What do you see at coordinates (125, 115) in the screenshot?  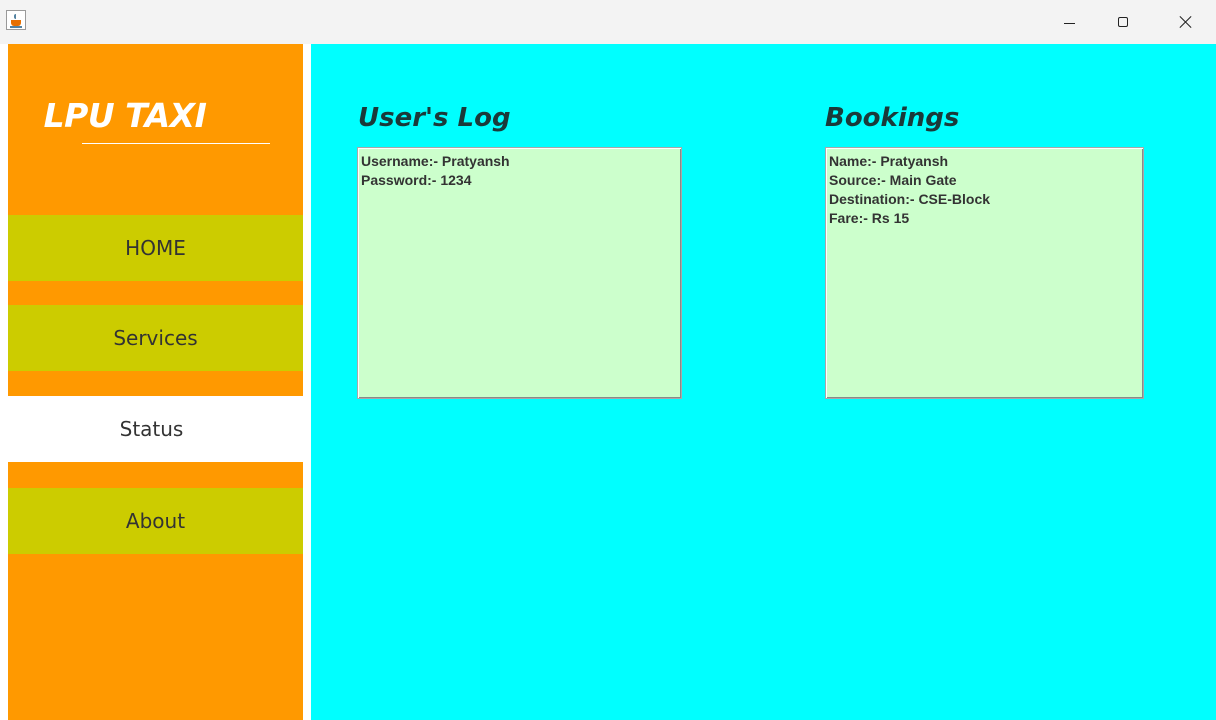 I see `brand-title: LPU TAXI` at bounding box center [125, 115].